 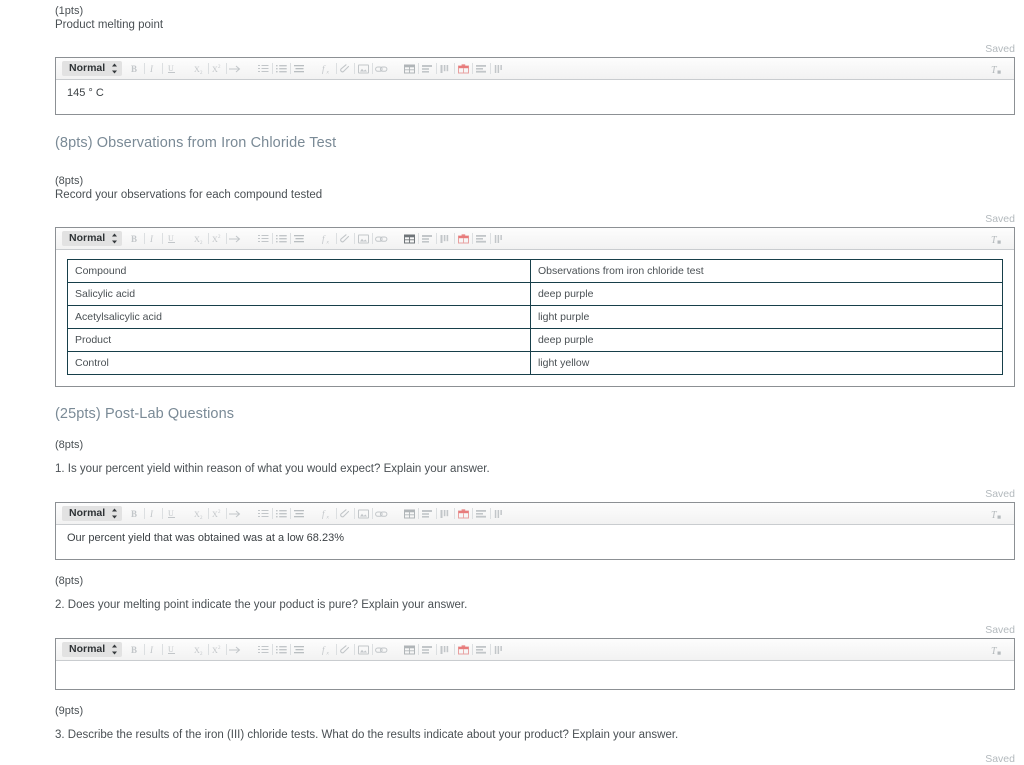 What do you see at coordinates (299, 340) in the screenshot?
I see `table-cell: Product` at bounding box center [299, 340].